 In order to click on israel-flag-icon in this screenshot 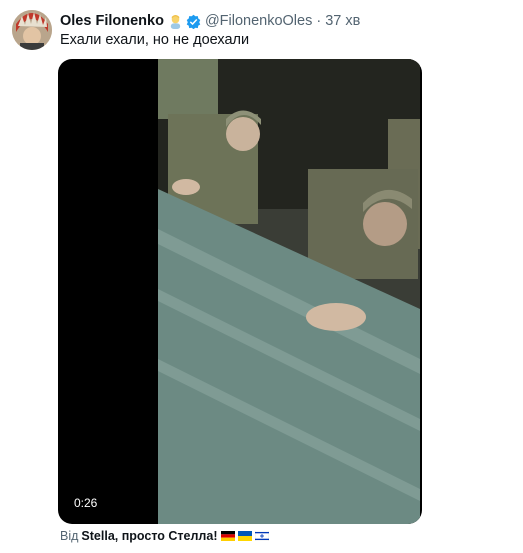, I will do `click(261, 536)`.